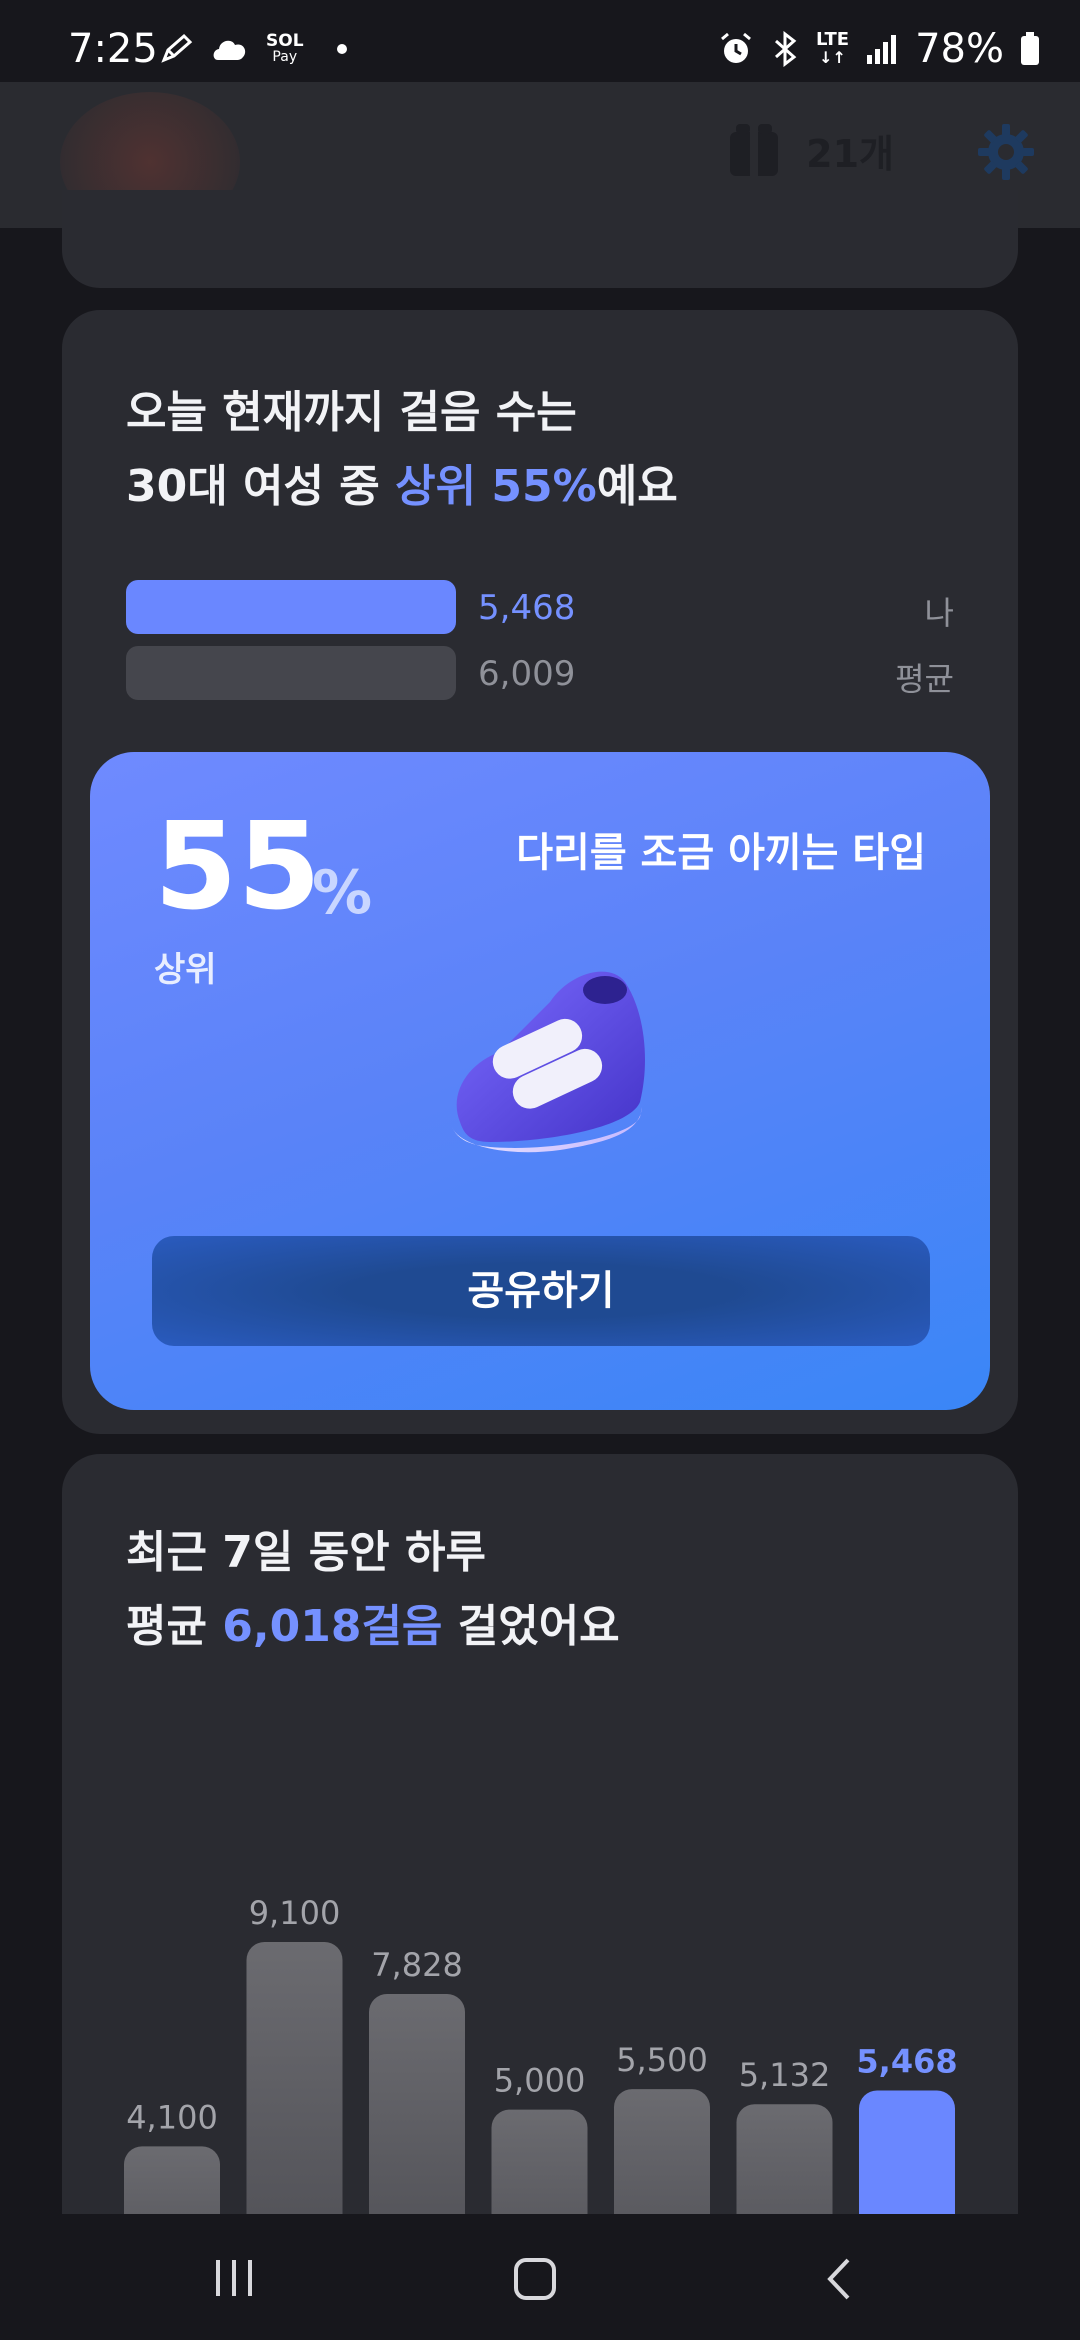  Describe the element at coordinates (185, 970) in the screenshot. I see `rank-label: 상위` at that location.